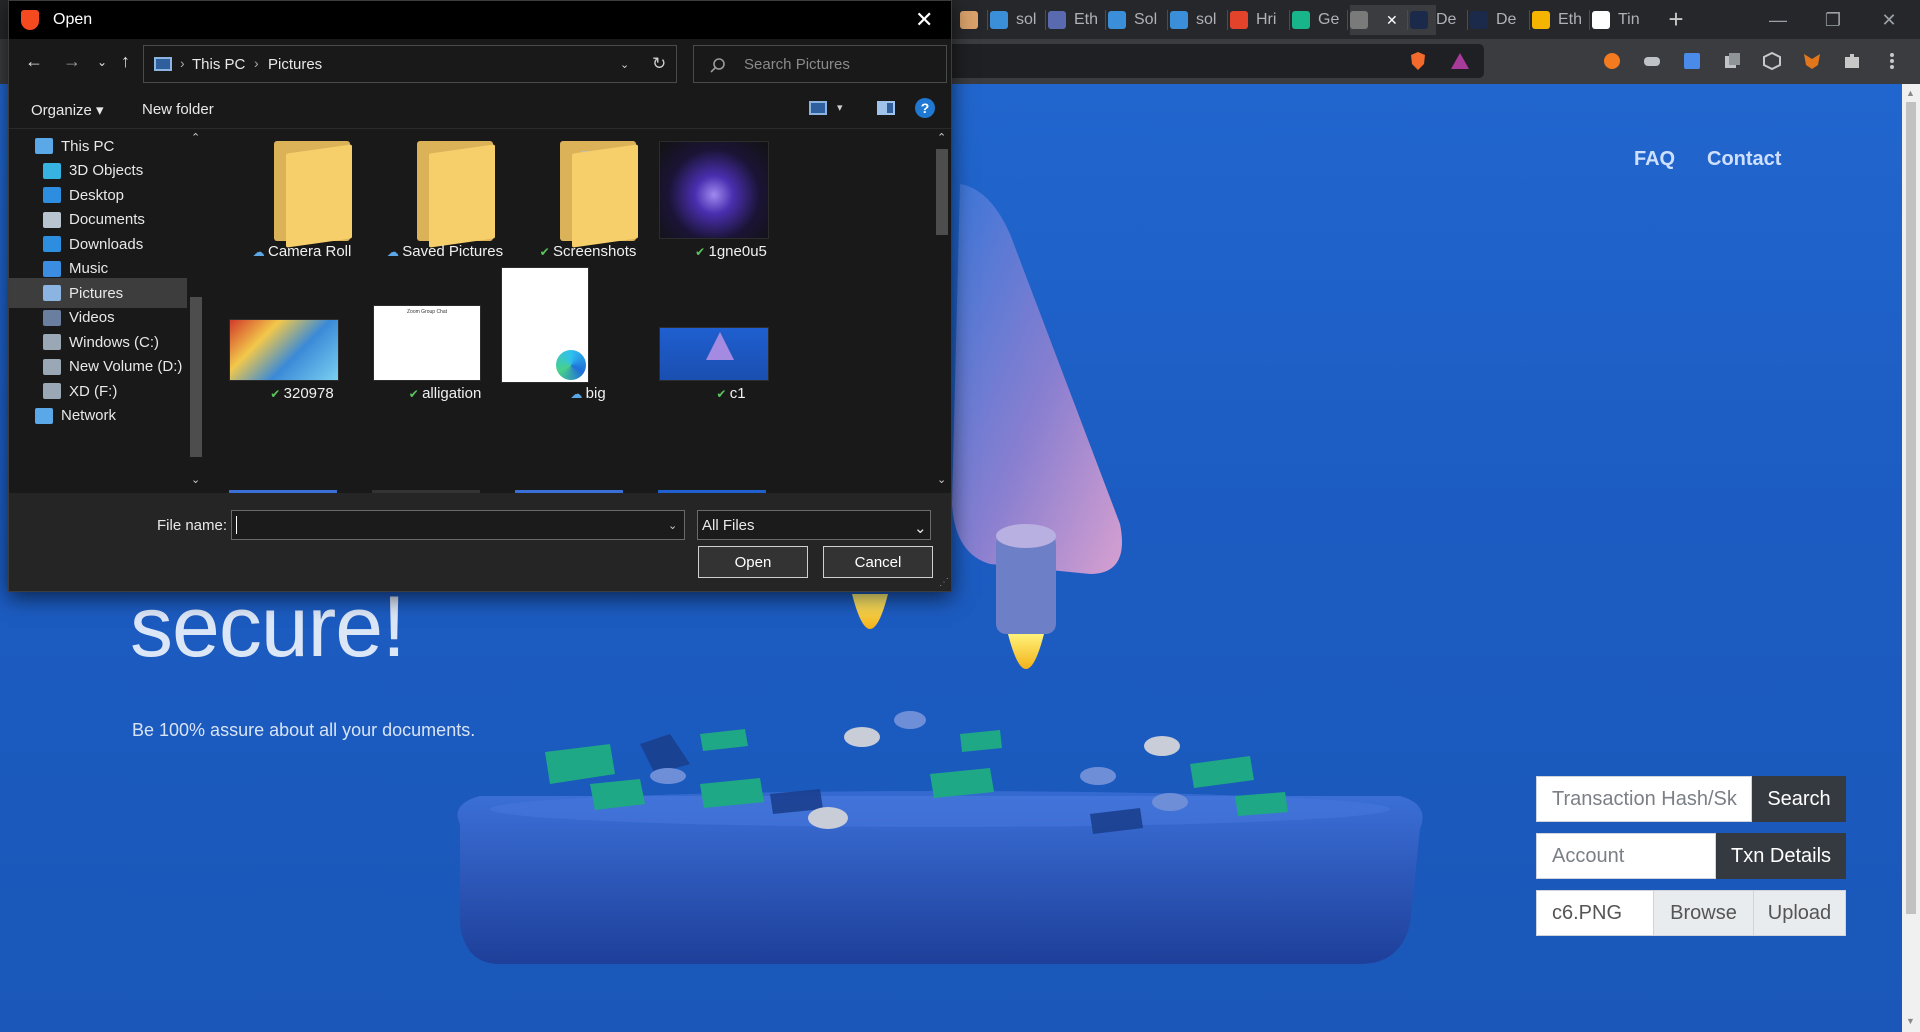 The height and width of the screenshot is (1032, 1920). What do you see at coordinates (878, 562) in the screenshot?
I see `cancel-button: Cancel` at bounding box center [878, 562].